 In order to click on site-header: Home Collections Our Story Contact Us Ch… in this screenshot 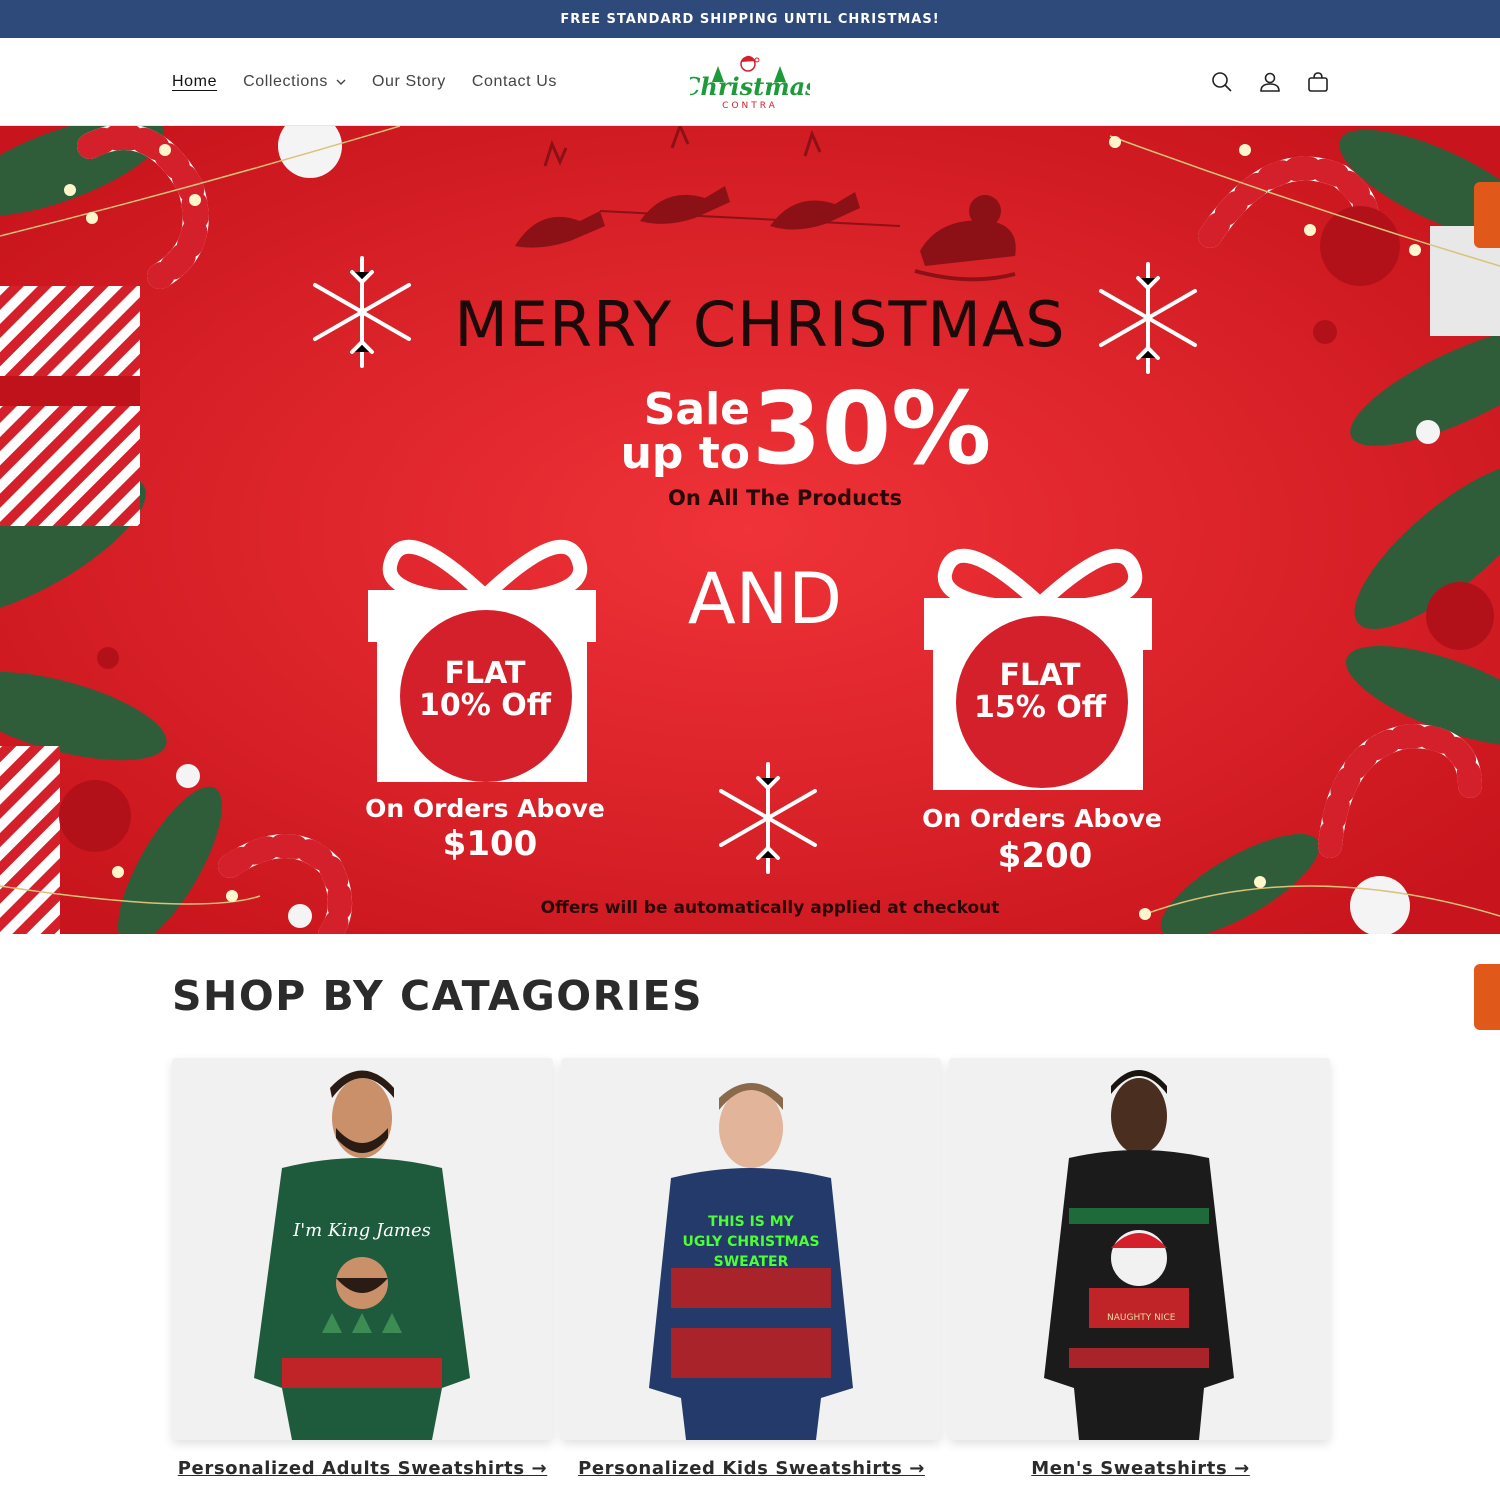, I will do `click(750, 82)`.